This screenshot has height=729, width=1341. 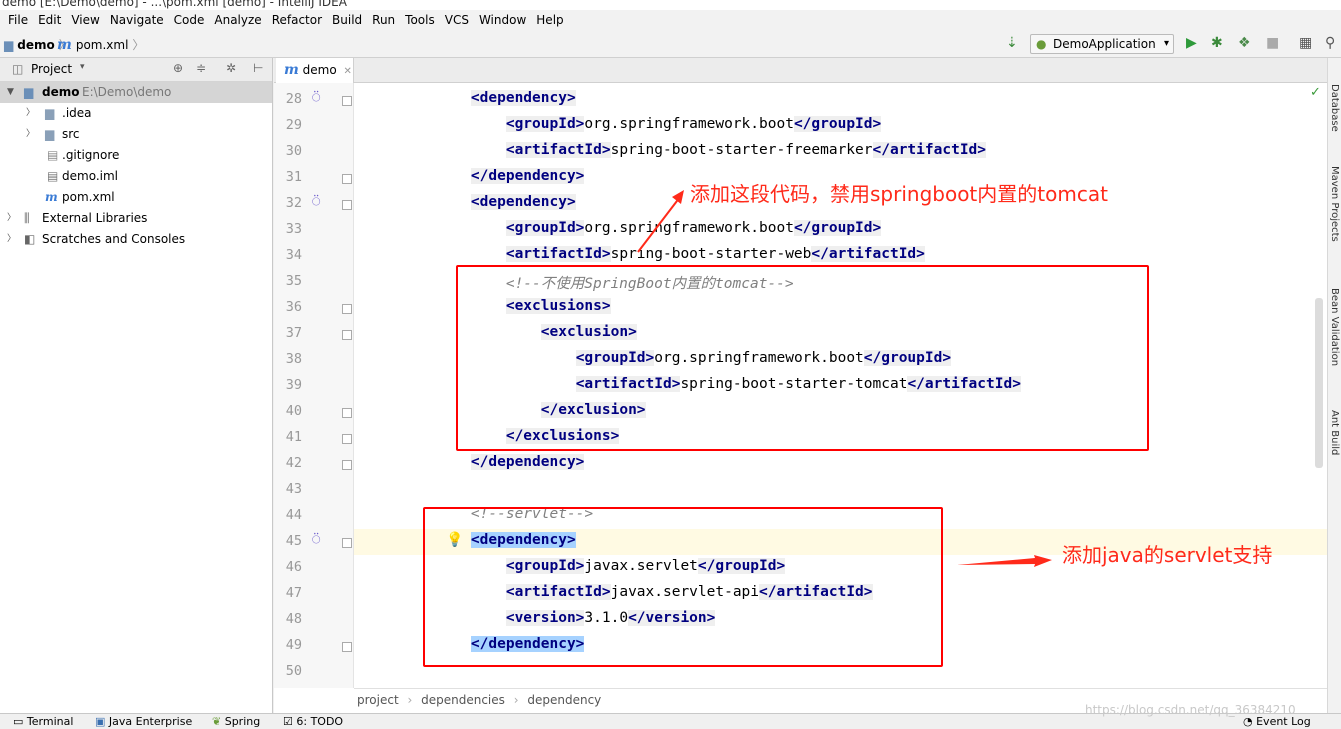 What do you see at coordinates (678, 197) in the screenshot?
I see `arrow-head-exclusions` at bounding box center [678, 197].